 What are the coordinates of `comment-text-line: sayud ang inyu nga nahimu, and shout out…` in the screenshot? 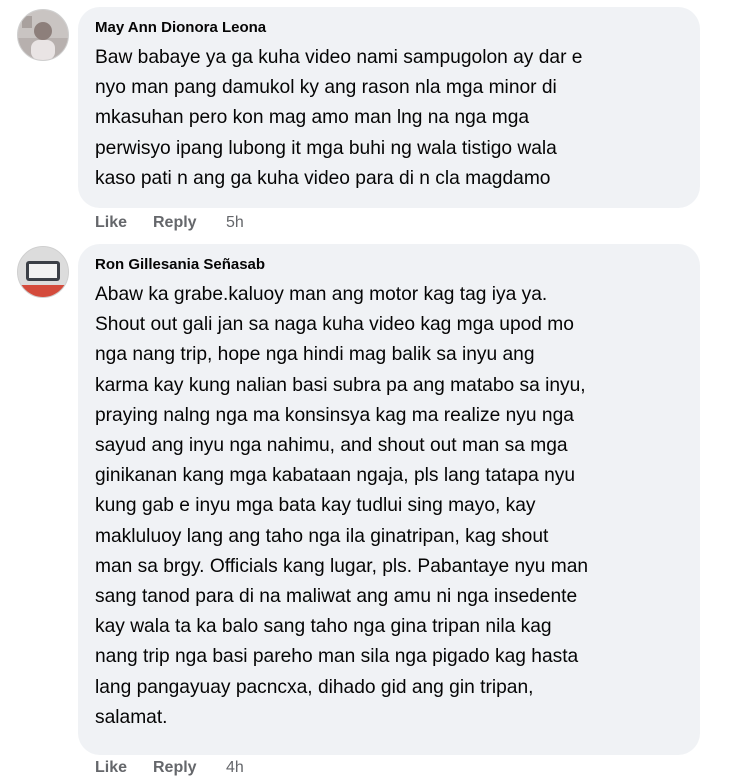 It's located at (331, 446).